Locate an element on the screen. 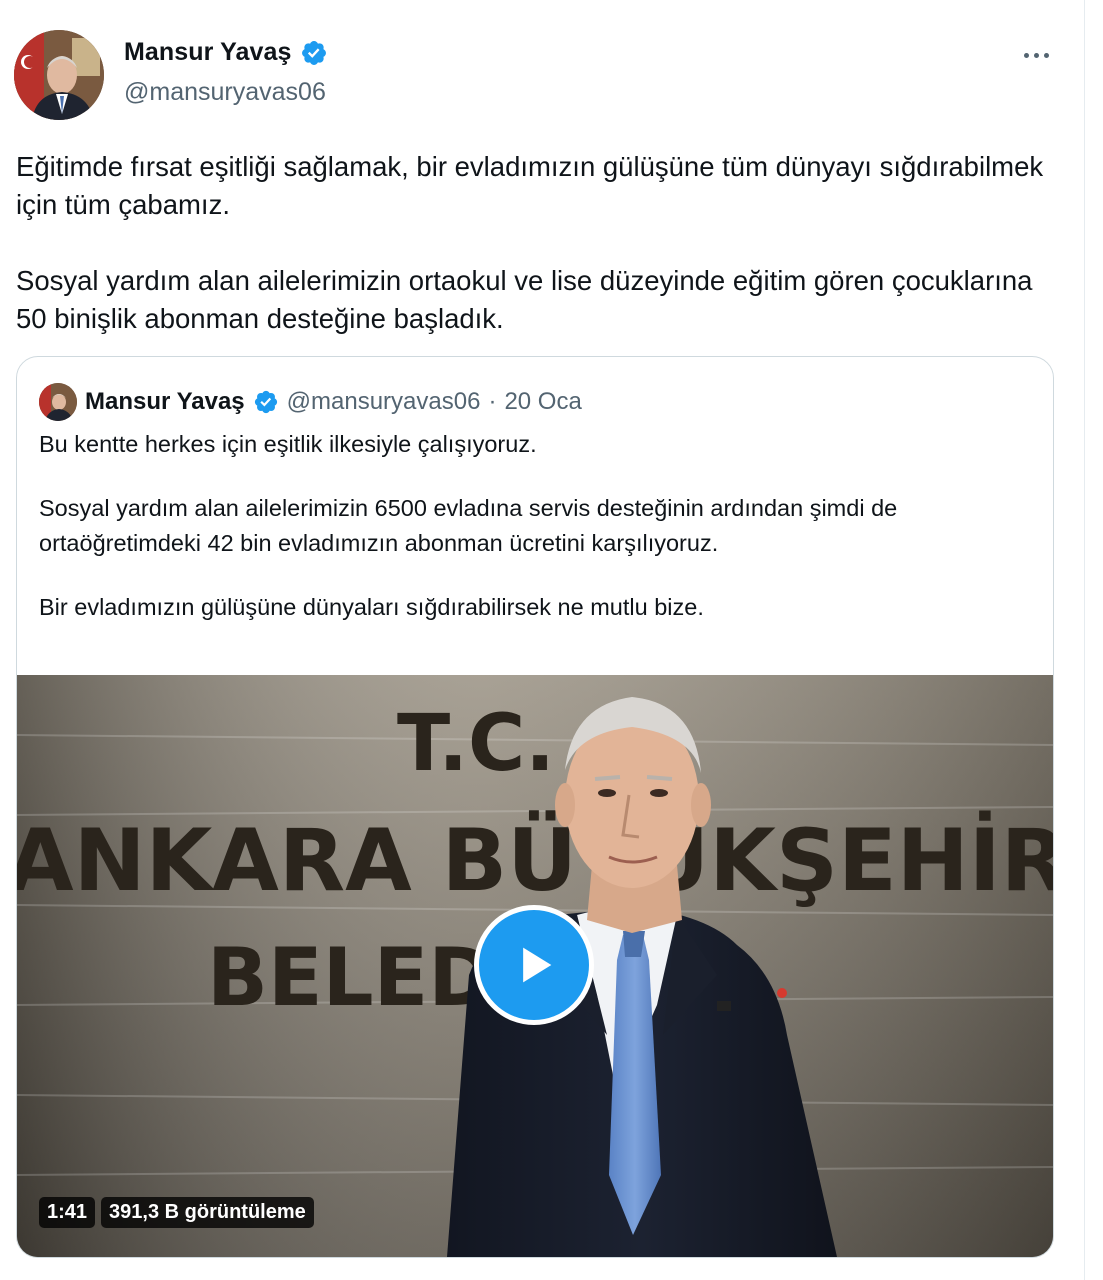 This screenshot has width=1103, height=1280. wall-sign-line-1: T.C. is located at coordinates (476, 744).